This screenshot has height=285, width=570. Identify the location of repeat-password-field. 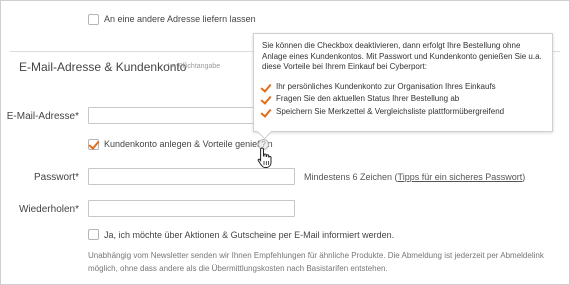
(191, 208).